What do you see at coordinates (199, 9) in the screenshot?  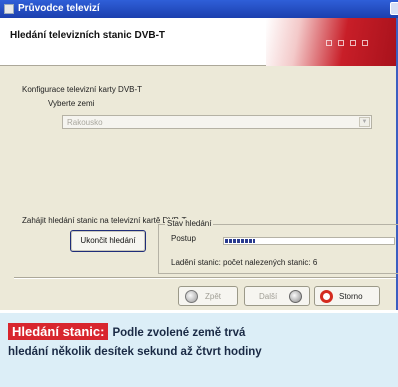 I see `title-bar: Průvodce televizí` at bounding box center [199, 9].